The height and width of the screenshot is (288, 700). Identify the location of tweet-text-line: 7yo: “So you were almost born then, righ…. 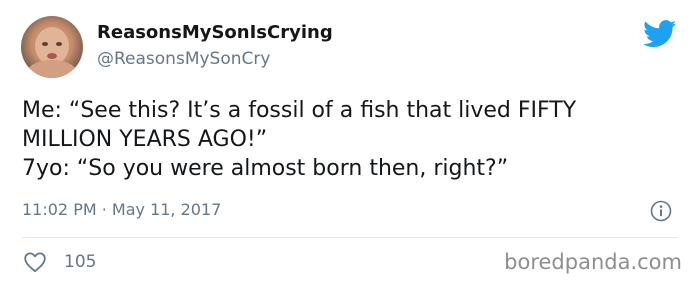
(265, 168).